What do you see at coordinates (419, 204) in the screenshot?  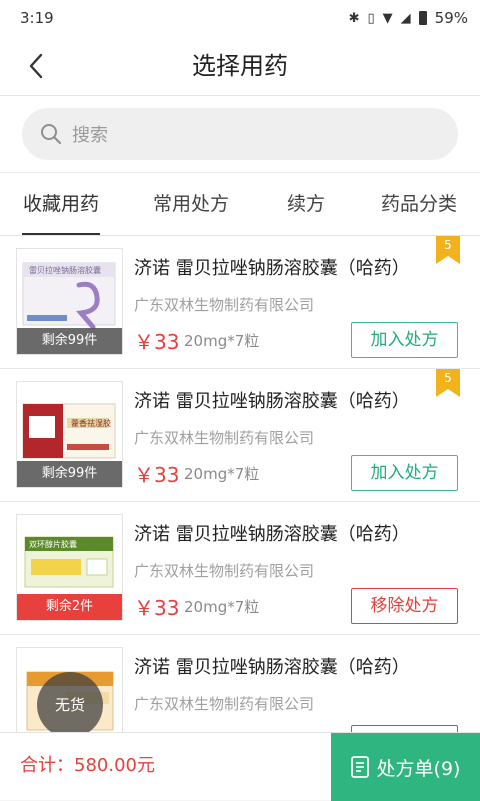 I see `tab-drug-categories: 药品分类` at bounding box center [419, 204].